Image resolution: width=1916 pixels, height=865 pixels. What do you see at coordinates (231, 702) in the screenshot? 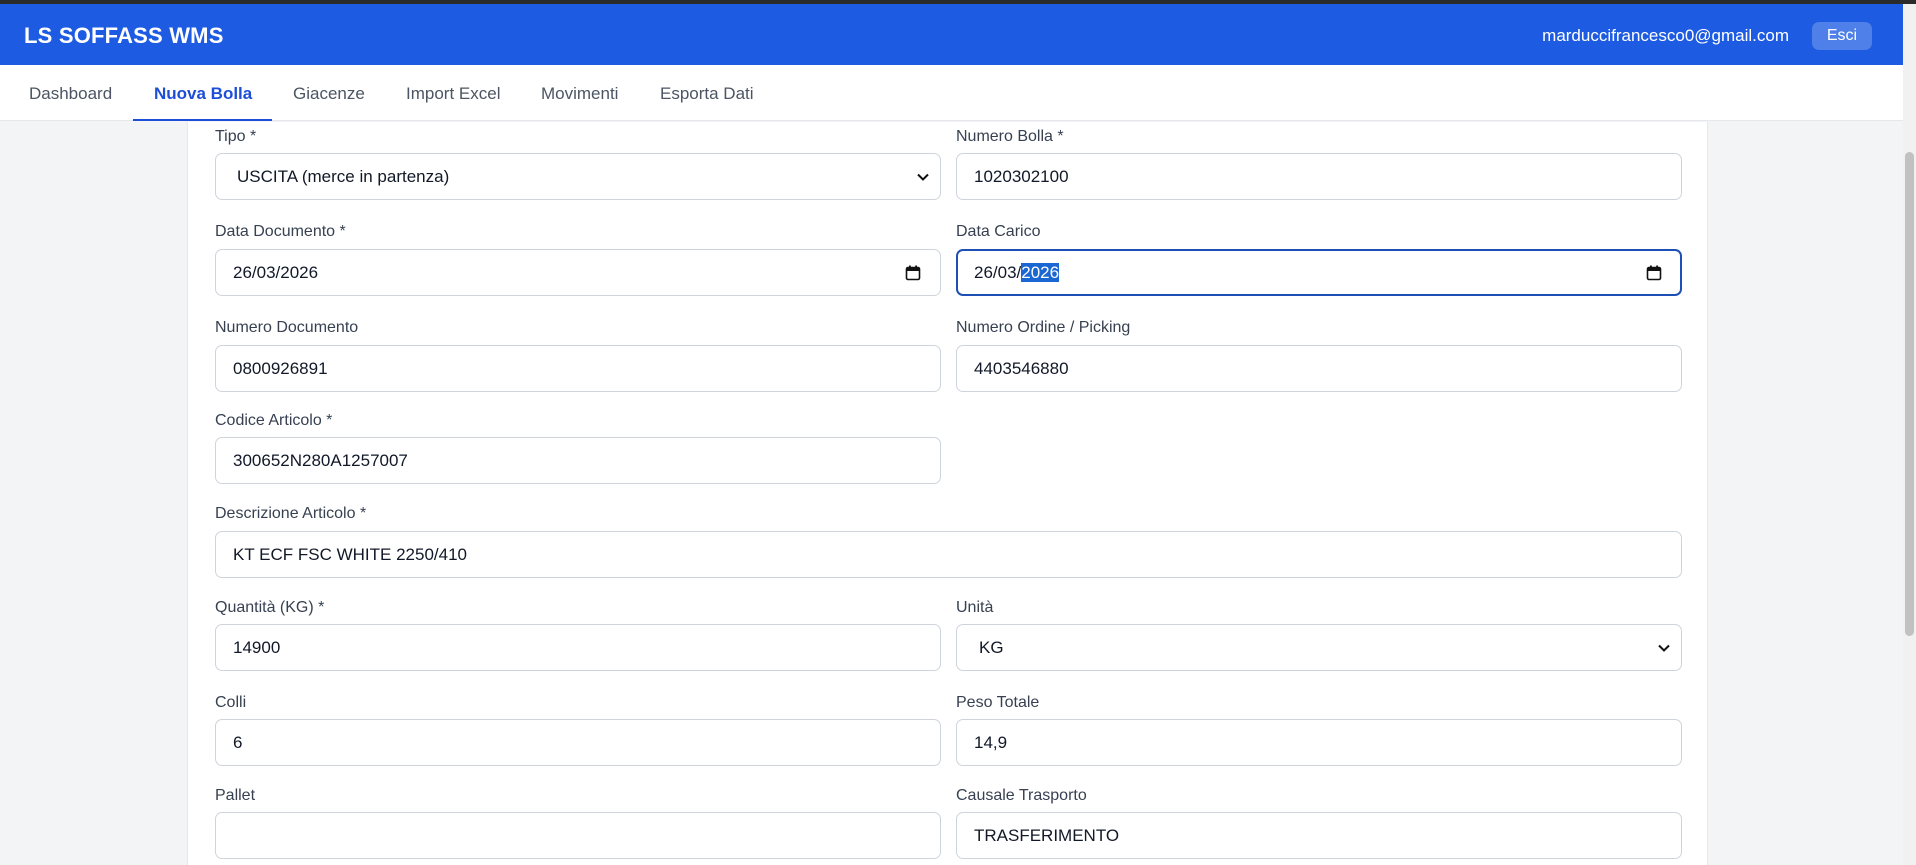
I see `colli-label: Colli` at bounding box center [231, 702].